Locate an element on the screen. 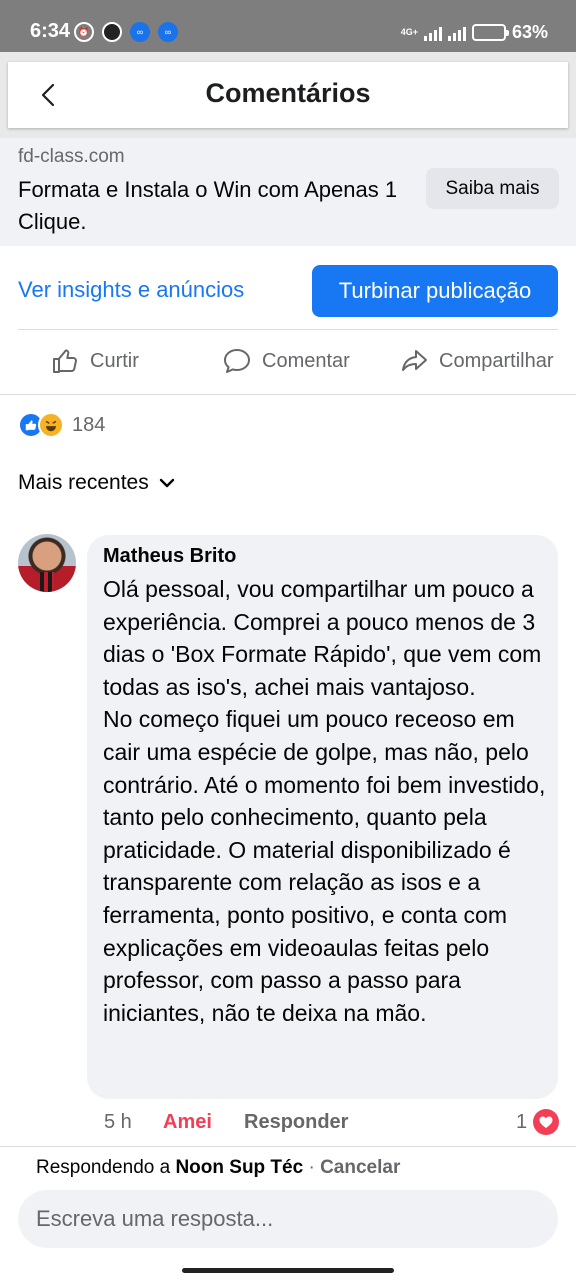  alarm-icon: ⏰ is located at coordinates (84, 32).